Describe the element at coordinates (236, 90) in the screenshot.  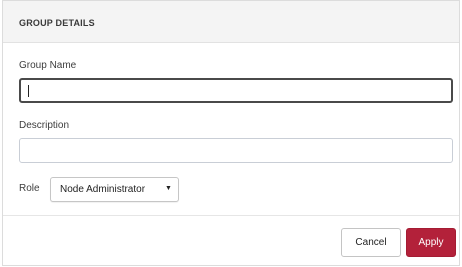
I see `group-name-input` at that location.